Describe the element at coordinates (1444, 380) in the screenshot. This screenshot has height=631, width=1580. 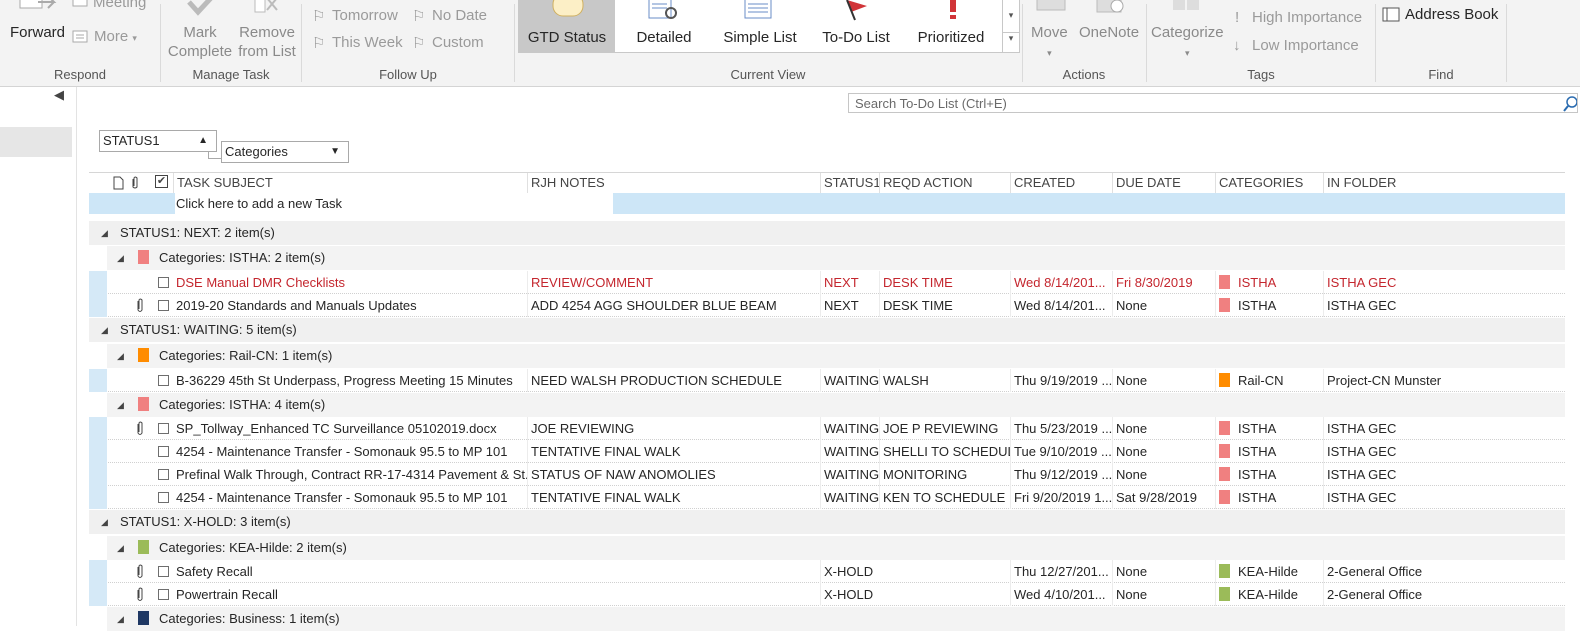
I see `task-folder: Project-CN Munster` at that location.